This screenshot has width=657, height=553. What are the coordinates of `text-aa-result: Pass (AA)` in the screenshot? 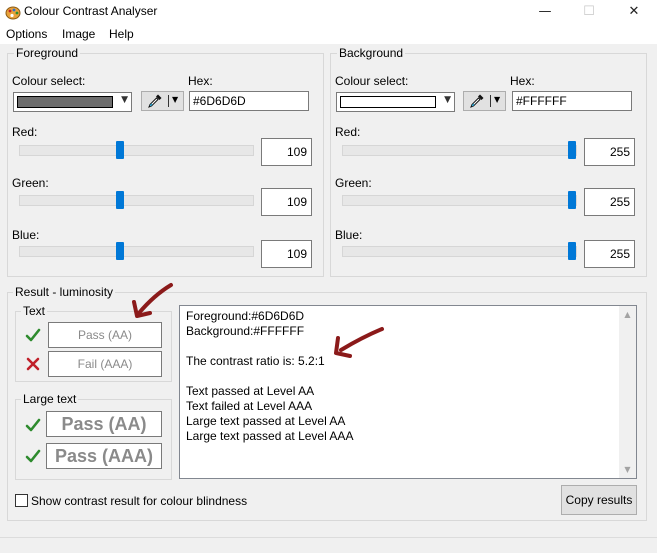 It's located at (105, 335).